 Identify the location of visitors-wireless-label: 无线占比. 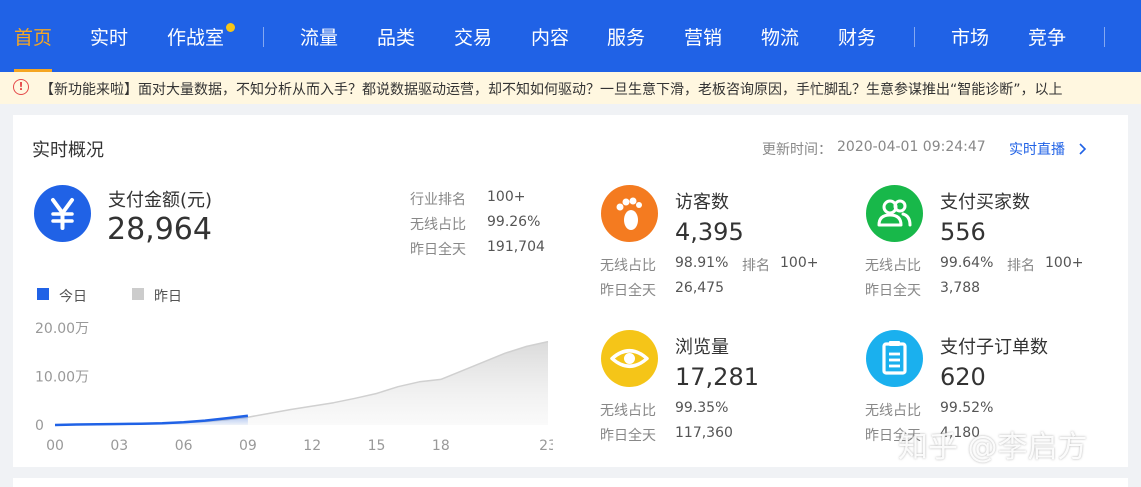
(628, 266).